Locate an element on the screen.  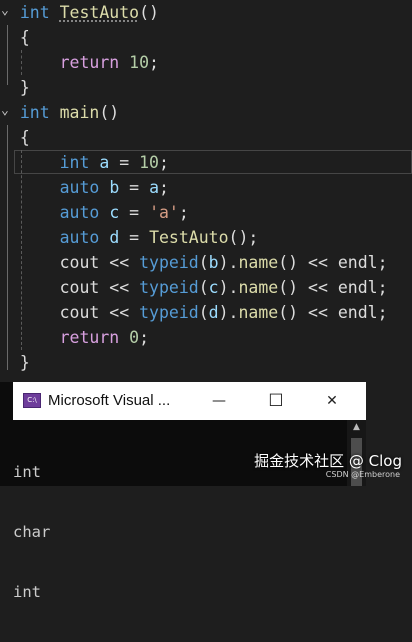
scroll-up-arrow-icon: ▲ is located at coordinates (356, 428).